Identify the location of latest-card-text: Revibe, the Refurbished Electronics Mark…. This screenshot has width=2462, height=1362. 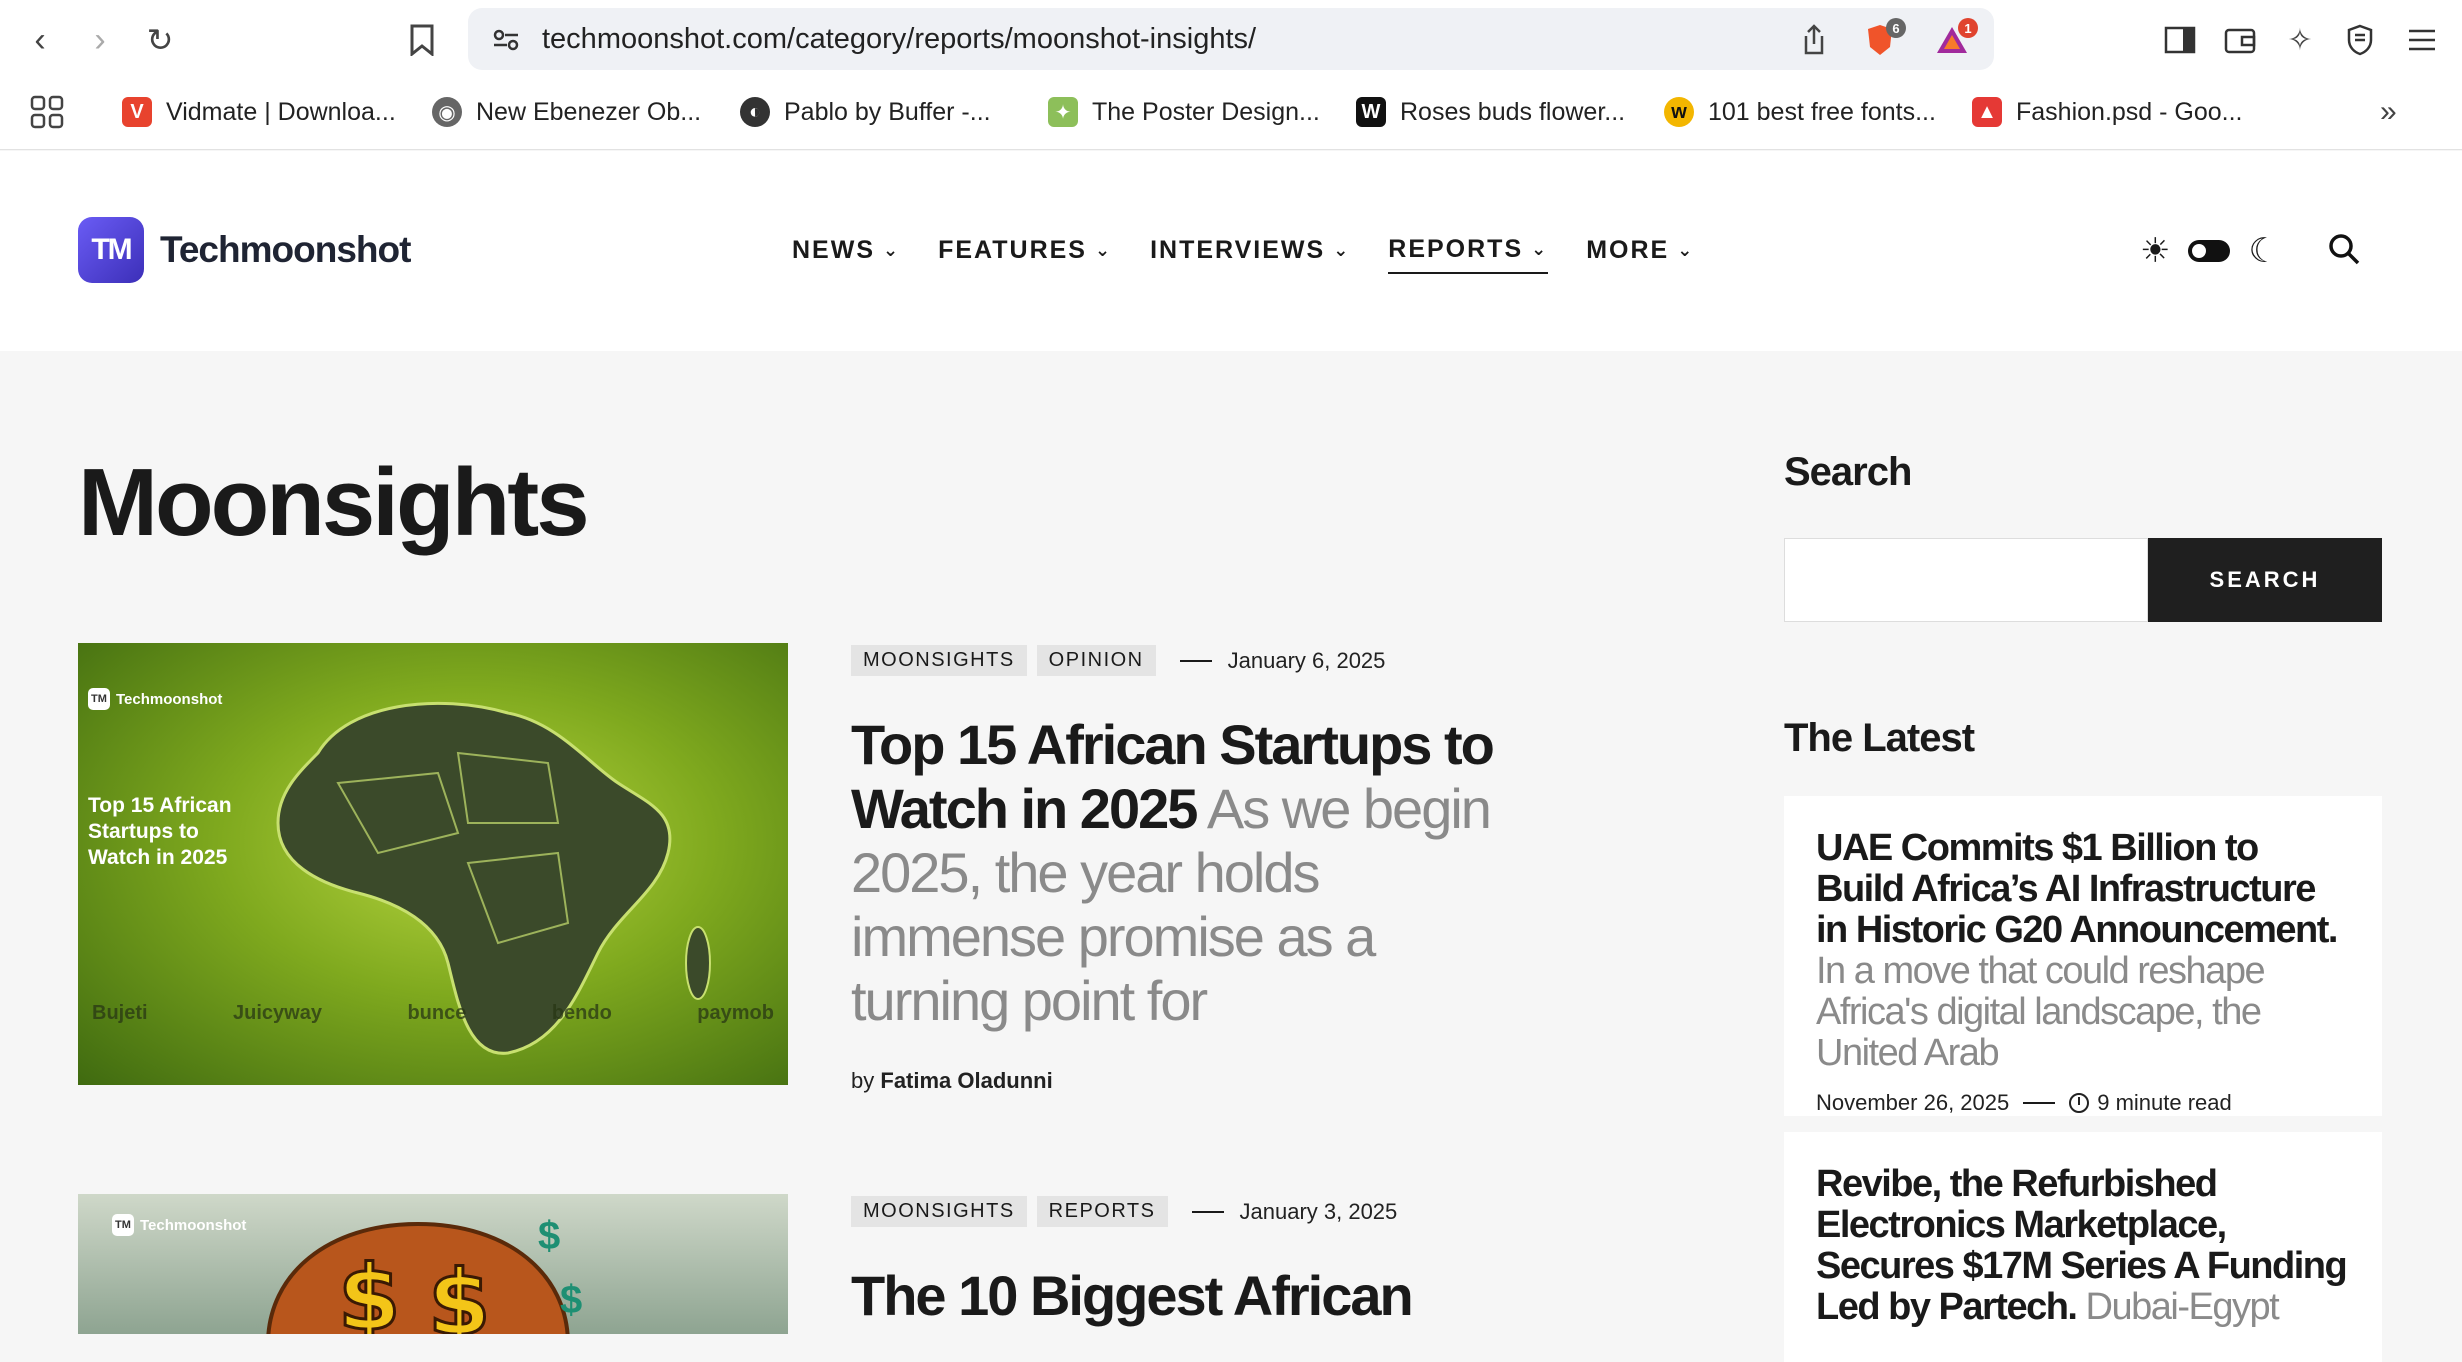
(2083, 1246).